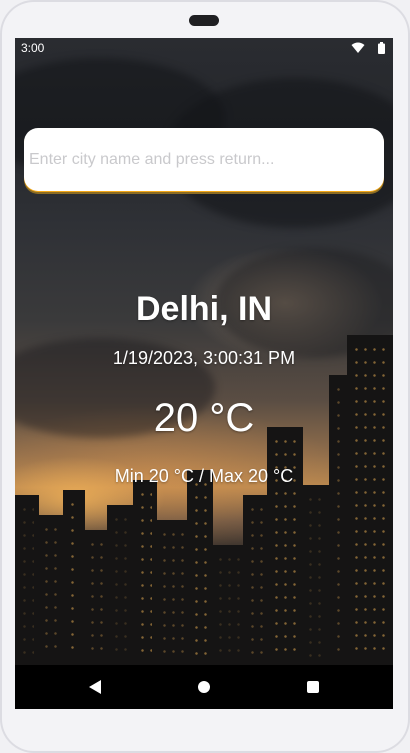 Image resolution: width=410 pixels, height=753 pixels. Describe the element at coordinates (313, 687) in the screenshot. I see `nav-recents-icon` at that location.